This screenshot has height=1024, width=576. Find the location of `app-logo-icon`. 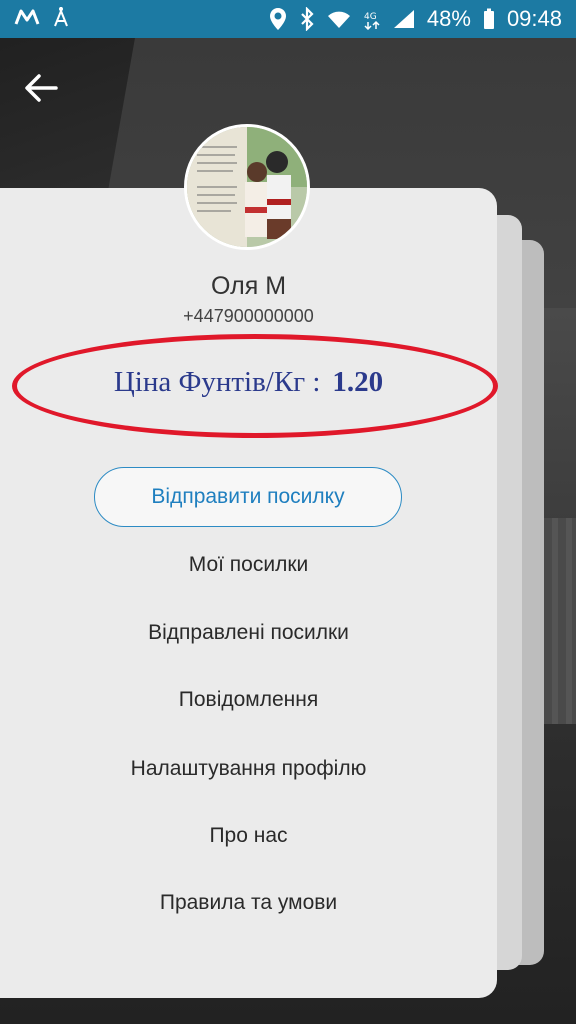

app-logo-icon is located at coordinates (27, 19).